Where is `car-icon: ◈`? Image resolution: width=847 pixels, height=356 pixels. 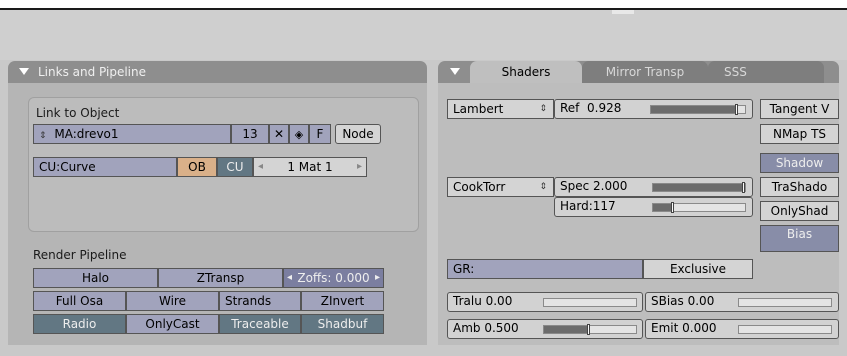
car-icon: ◈ is located at coordinates (299, 134).